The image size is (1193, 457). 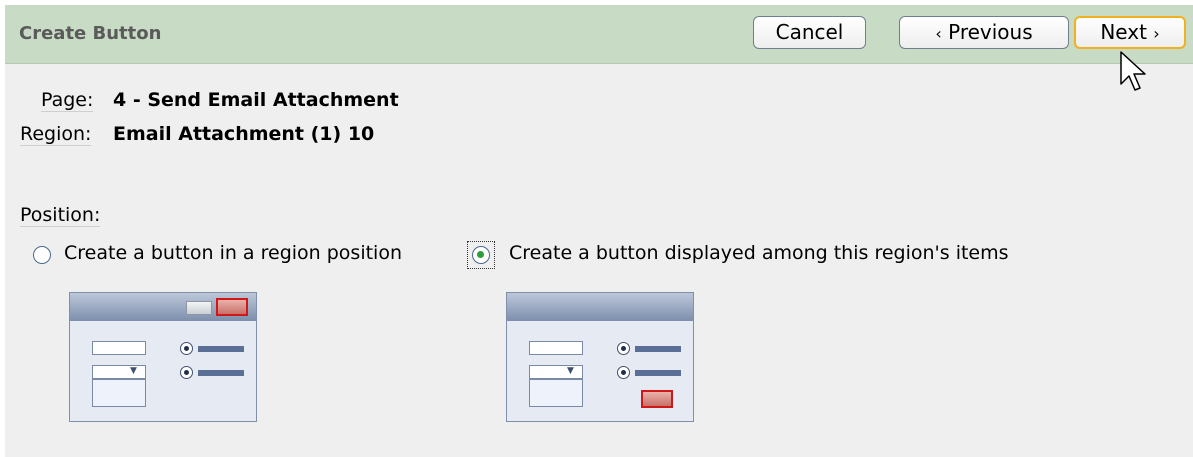 I want to click on mouse-cursor-icon, so click(x=1133, y=71).